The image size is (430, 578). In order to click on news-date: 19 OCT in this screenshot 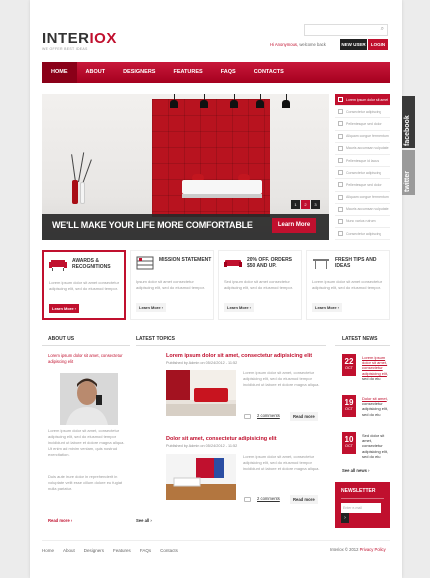, I will do `click(349, 406)`.